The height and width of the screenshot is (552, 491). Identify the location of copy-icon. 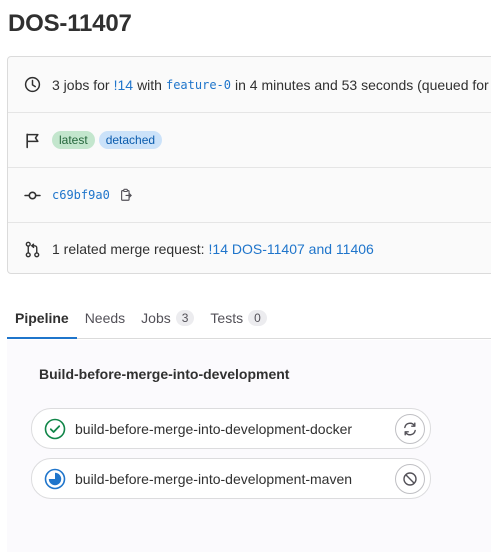
(126, 195).